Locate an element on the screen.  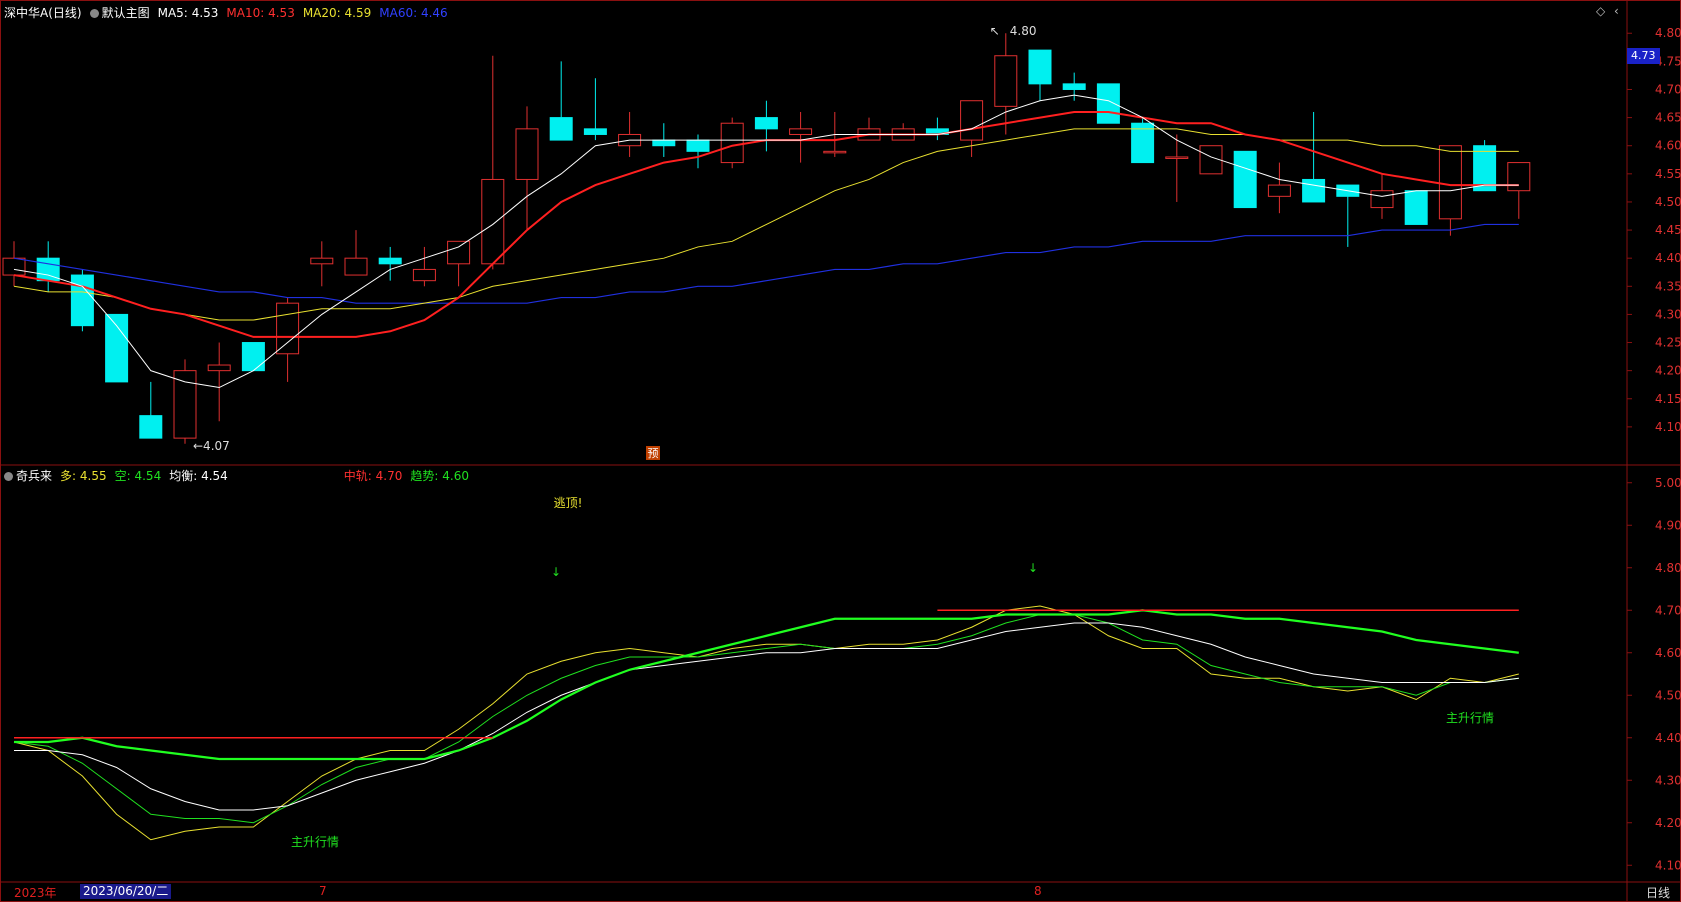
indicator-dropdown-icon is located at coordinates (8, 476).